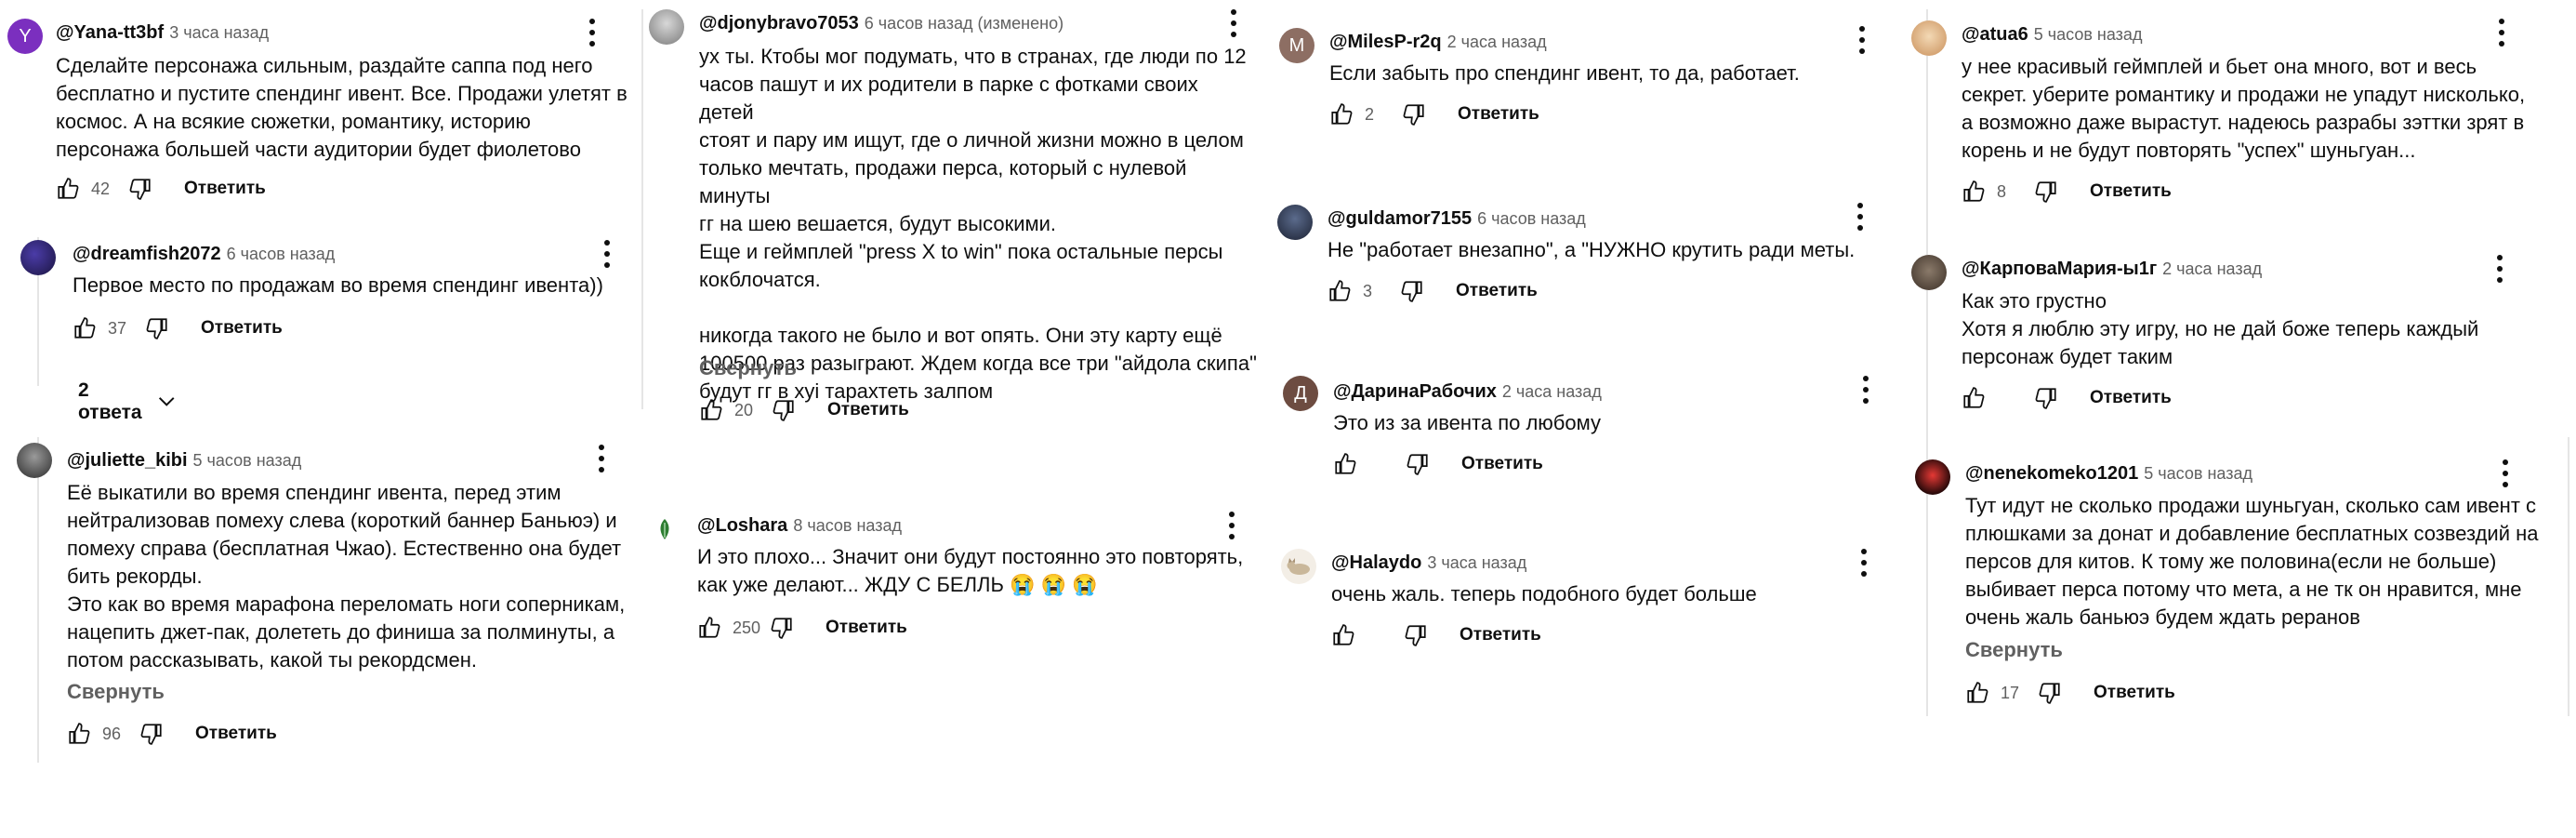 The image size is (2576, 838). What do you see at coordinates (742, 525) in the screenshot?
I see `comment-author: @Loshara` at bounding box center [742, 525].